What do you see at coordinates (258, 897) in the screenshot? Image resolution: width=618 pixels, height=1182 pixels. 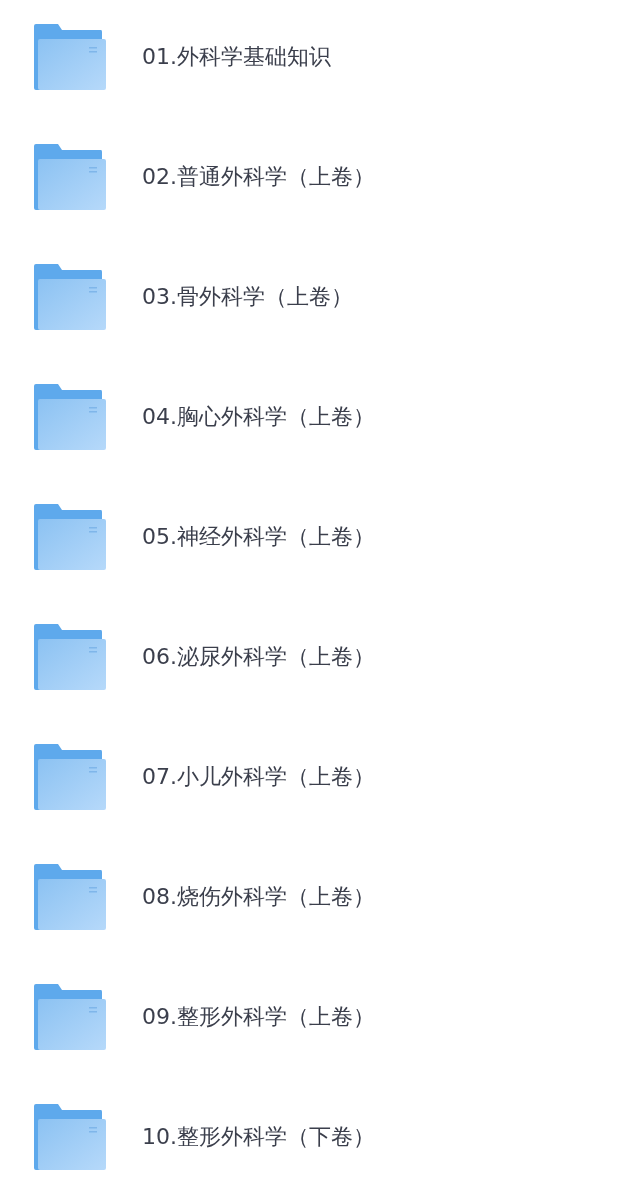 I see `folder-name: 08.烧伤外科学（上卷）` at bounding box center [258, 897].